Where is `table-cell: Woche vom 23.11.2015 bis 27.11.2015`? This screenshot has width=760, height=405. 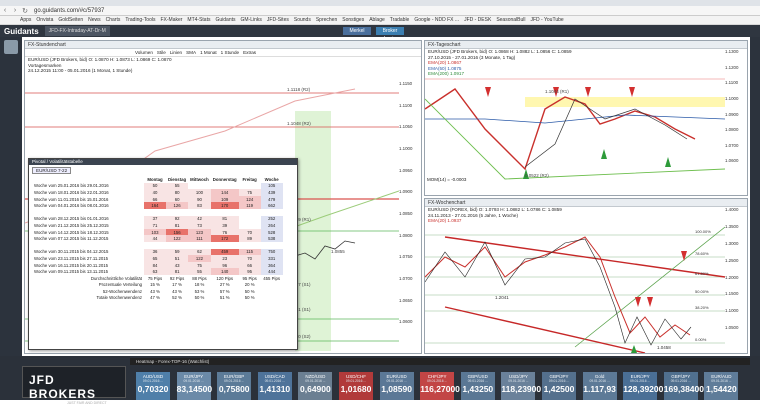 table-cell: Woche vom 23.11.2015 bis 27.11.2015 is located at coordinates (71, 258).